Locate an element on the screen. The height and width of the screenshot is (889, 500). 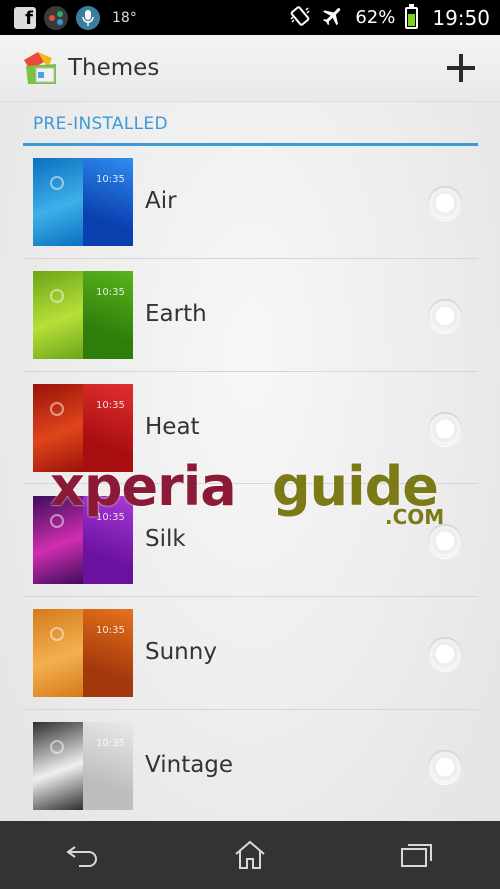
theme-row-heat: 10:35 Heat is located at coordinates (250, 428).